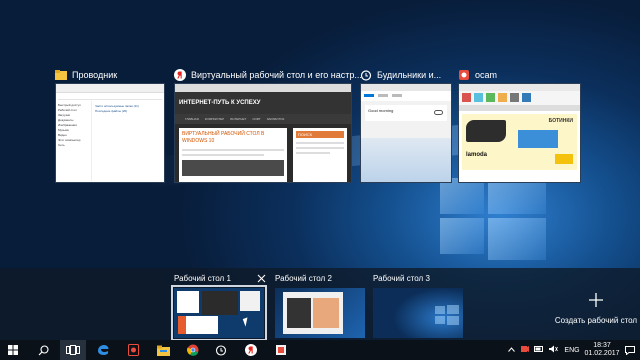  I want to click on edge-icon, so click(103, 350).